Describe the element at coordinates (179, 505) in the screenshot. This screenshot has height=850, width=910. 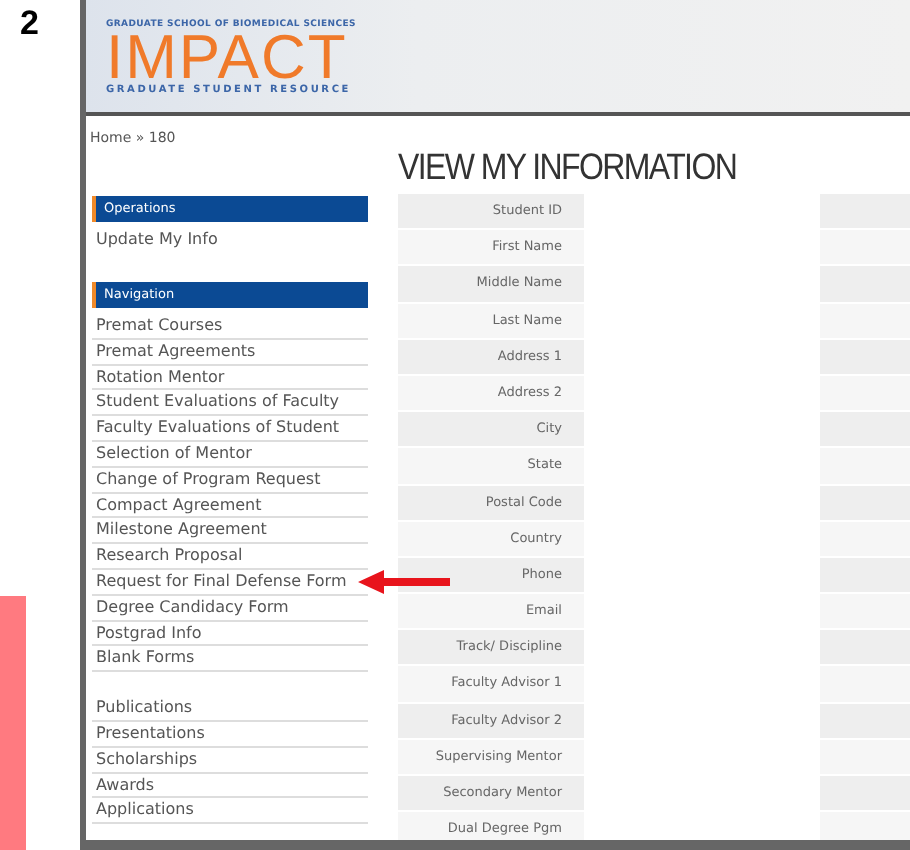
I see `sidebar-link: Compact Agreement` at that location.